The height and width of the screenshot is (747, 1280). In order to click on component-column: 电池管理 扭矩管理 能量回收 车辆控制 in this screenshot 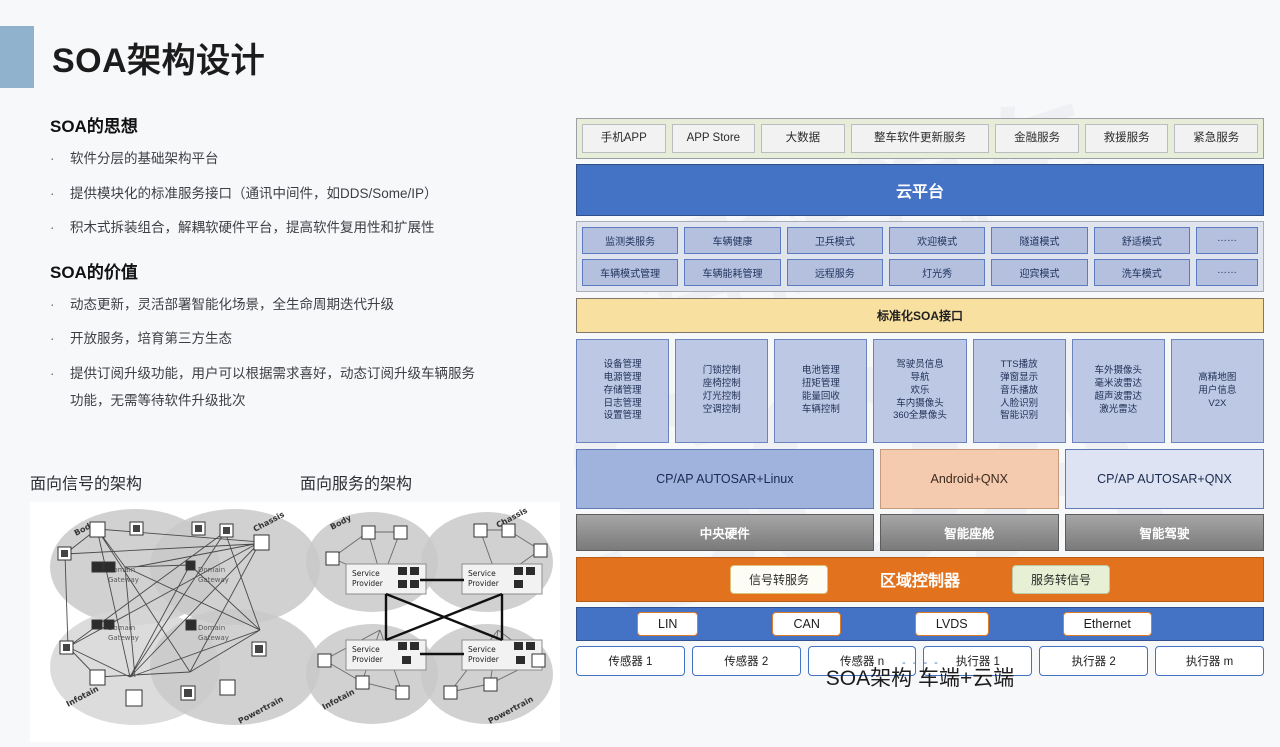, I will do `click(821, 390)`.